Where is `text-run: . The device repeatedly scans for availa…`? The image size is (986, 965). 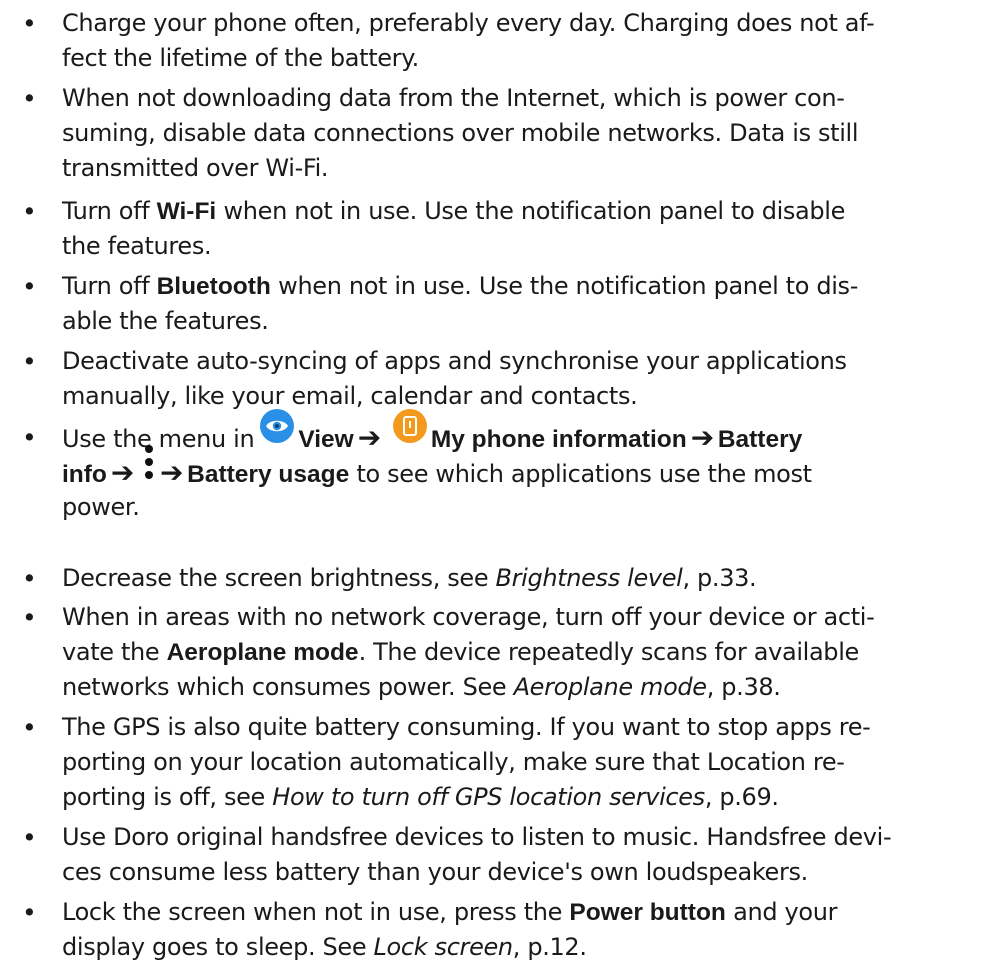 text-run: . The device repeatedly scans for availa… is located at coordinates (609, 652).